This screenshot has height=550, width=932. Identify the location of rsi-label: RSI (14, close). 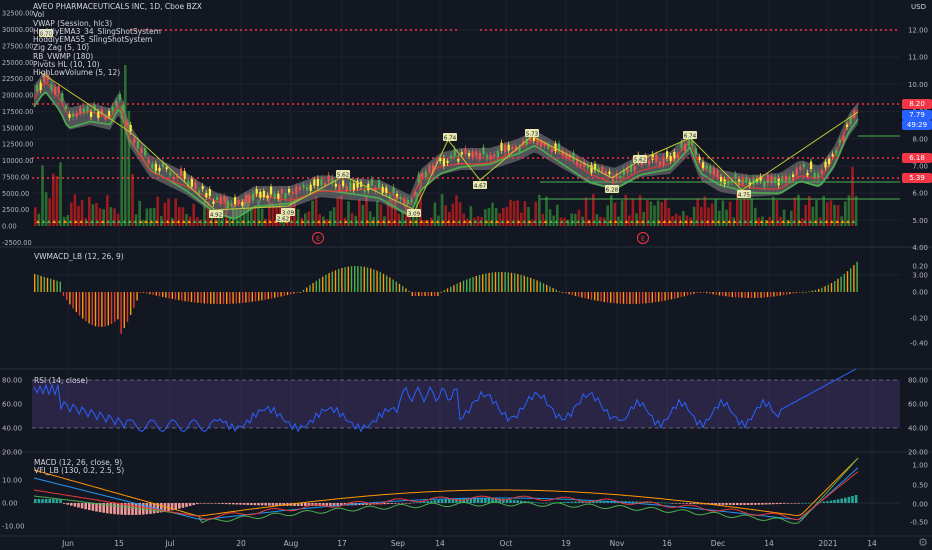
(61, 380).